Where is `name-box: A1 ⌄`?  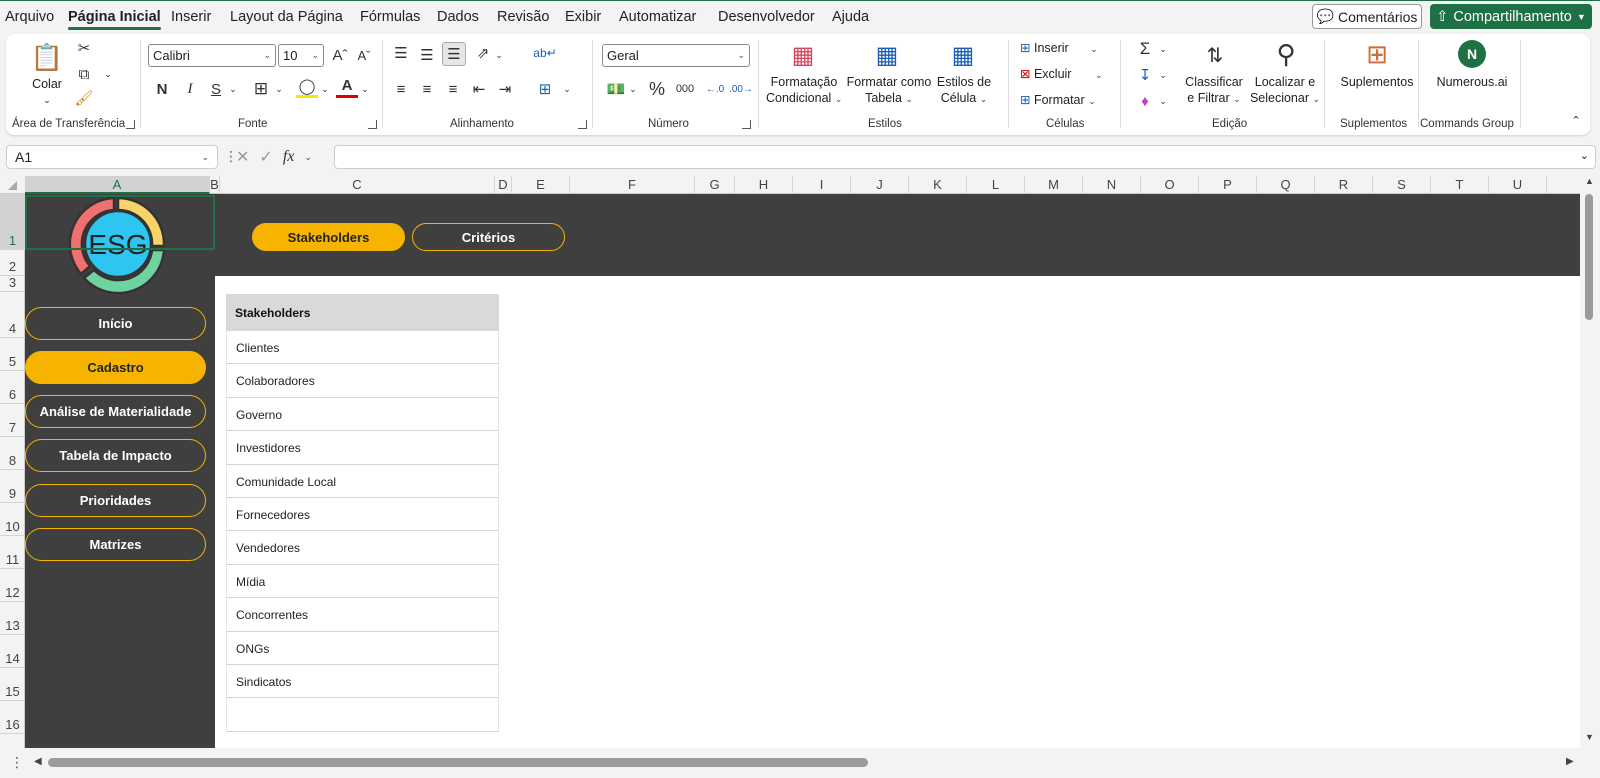
name-box: A1 ⌄ is located at coordinates (112, 157).